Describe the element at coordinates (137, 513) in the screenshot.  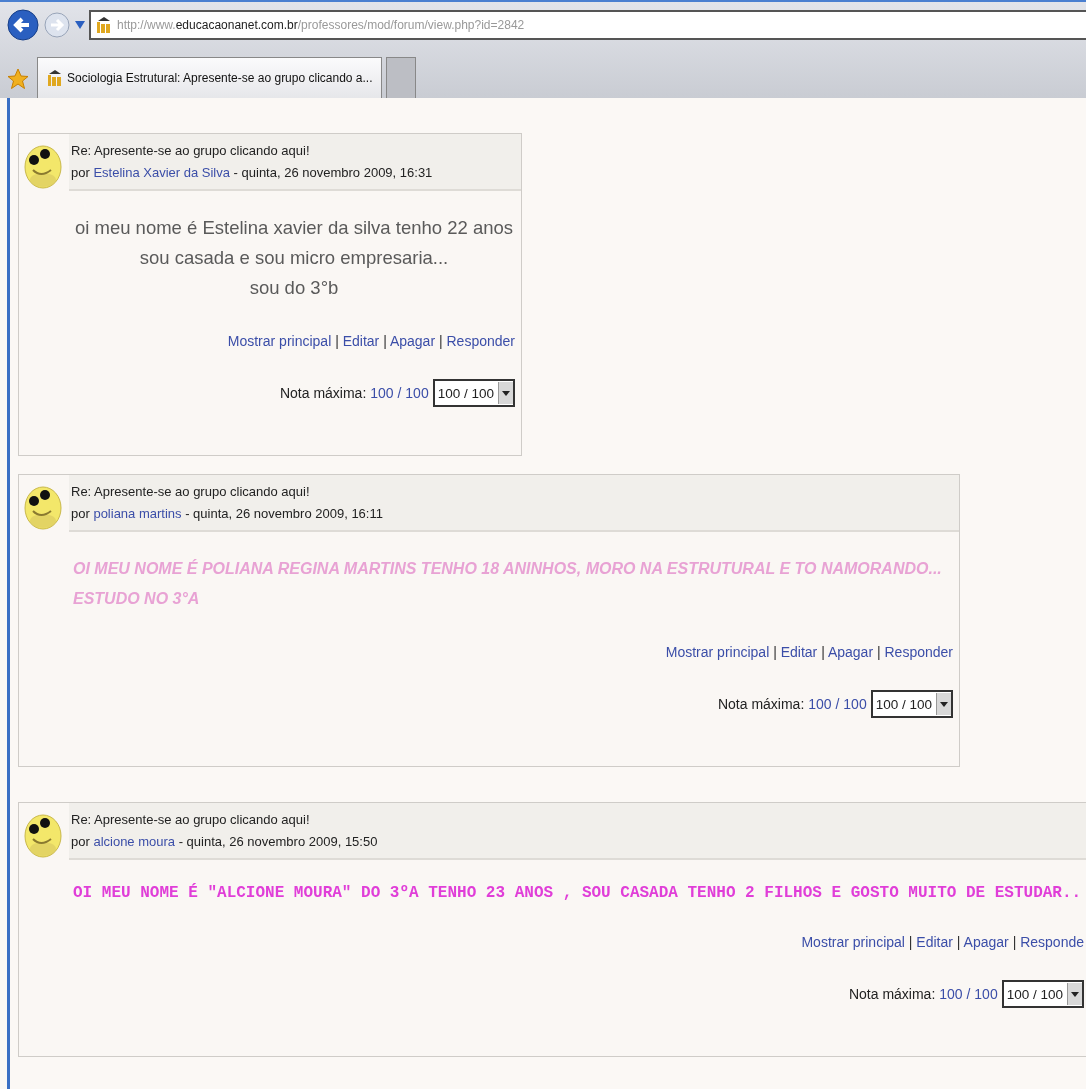
I see `author-link: poliana martins` at that location.